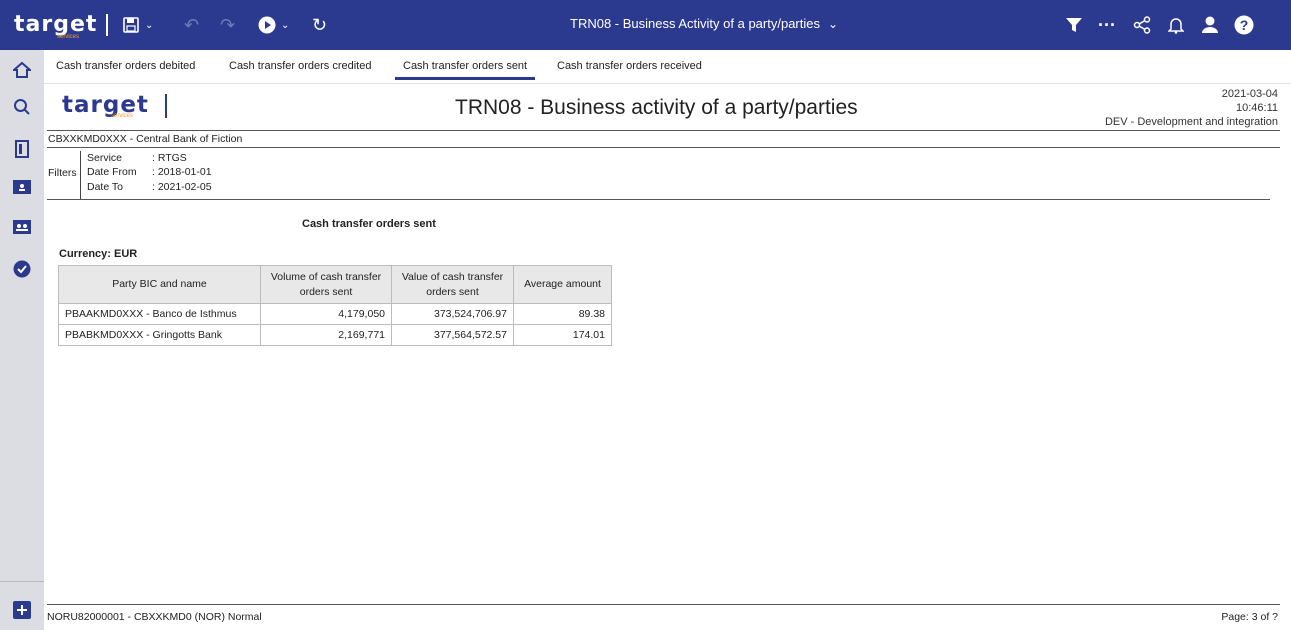 The image size is (1291, 630). What do you see at coordinates (22, 70) in the screenshot?
I see `home-icon` at bounding box center [22, 70].